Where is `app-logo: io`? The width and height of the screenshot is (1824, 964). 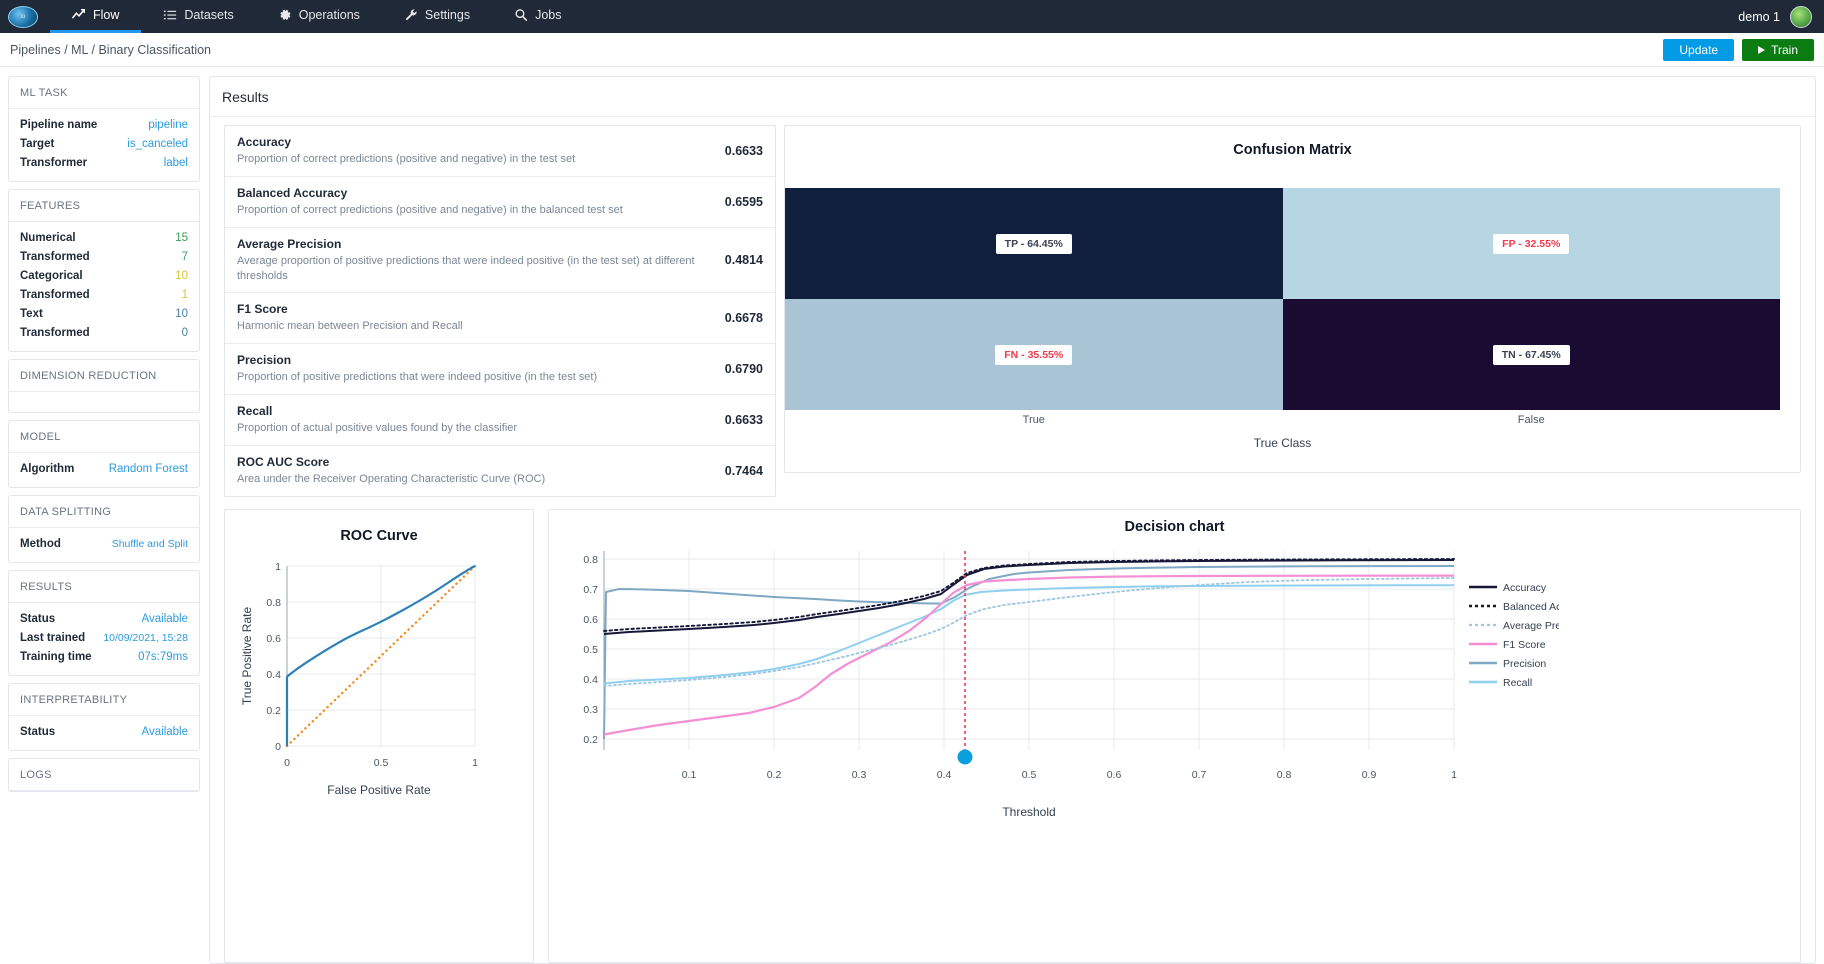
app-logo: io is located at coordinates (25, 16).